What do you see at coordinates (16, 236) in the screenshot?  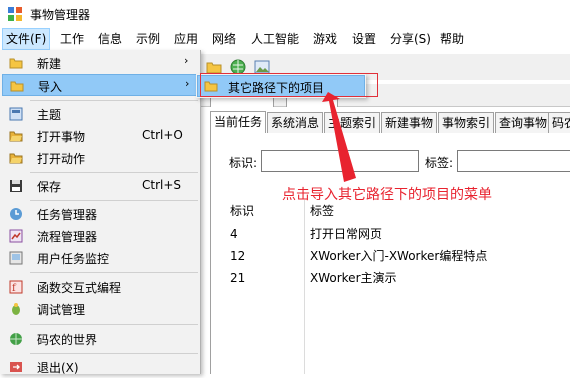 I see `process-manager-icon` at bounding box center [16, 236].